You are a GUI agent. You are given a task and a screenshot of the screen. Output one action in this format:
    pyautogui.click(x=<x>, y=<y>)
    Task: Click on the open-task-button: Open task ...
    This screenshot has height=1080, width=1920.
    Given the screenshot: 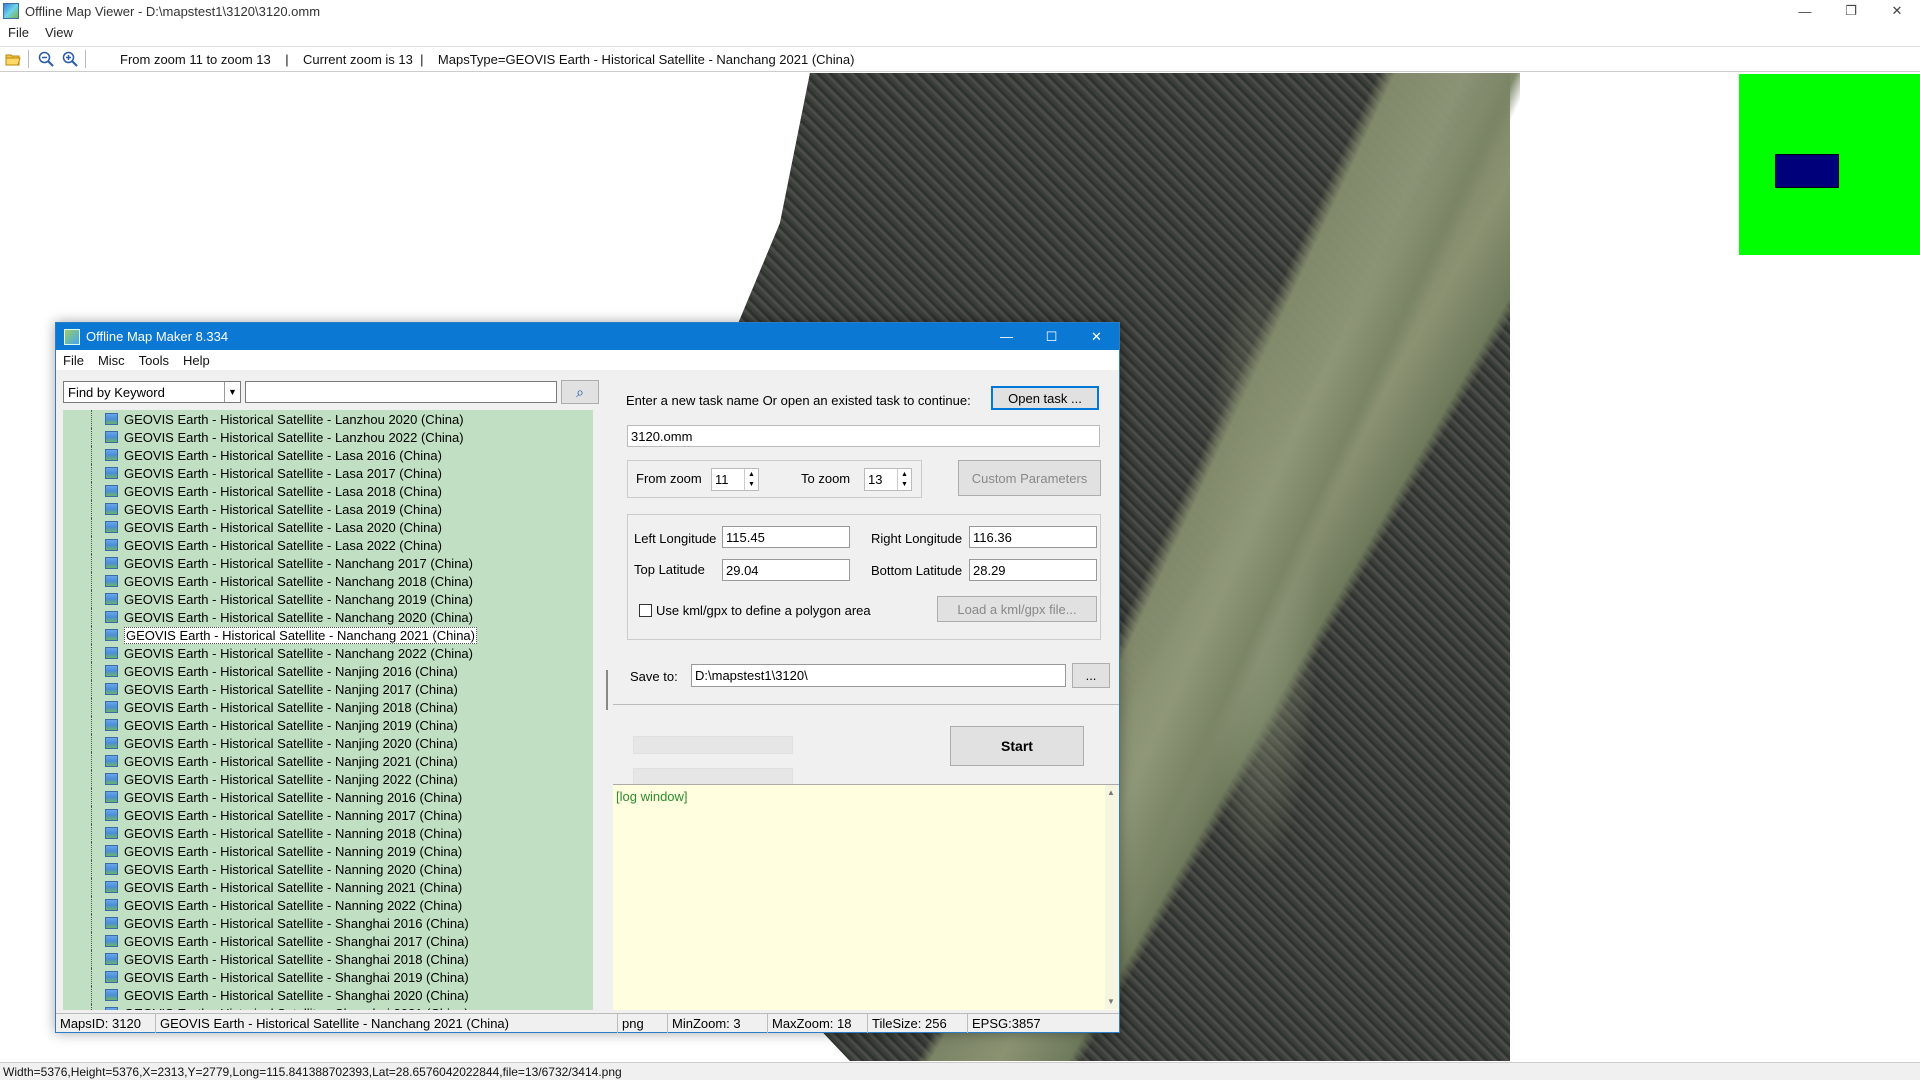 What is the action you would take?
    pyautogui.click(x=1045, y=398)
    